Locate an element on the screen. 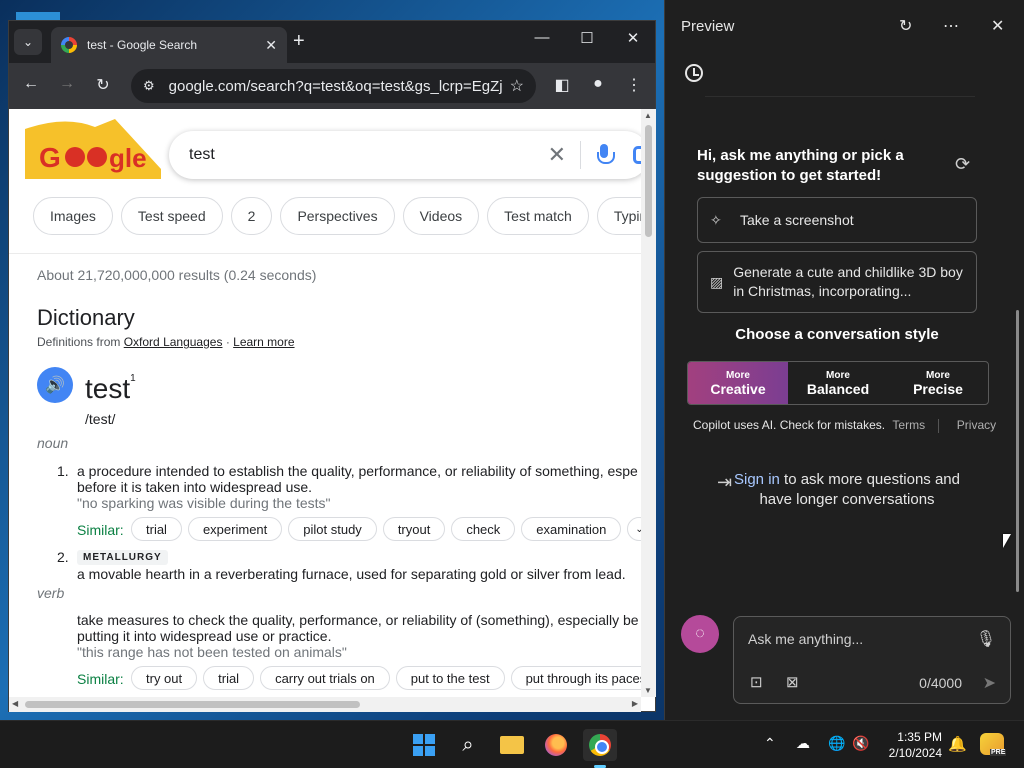  new-tab-button: + is located at coordinates (299, 41).